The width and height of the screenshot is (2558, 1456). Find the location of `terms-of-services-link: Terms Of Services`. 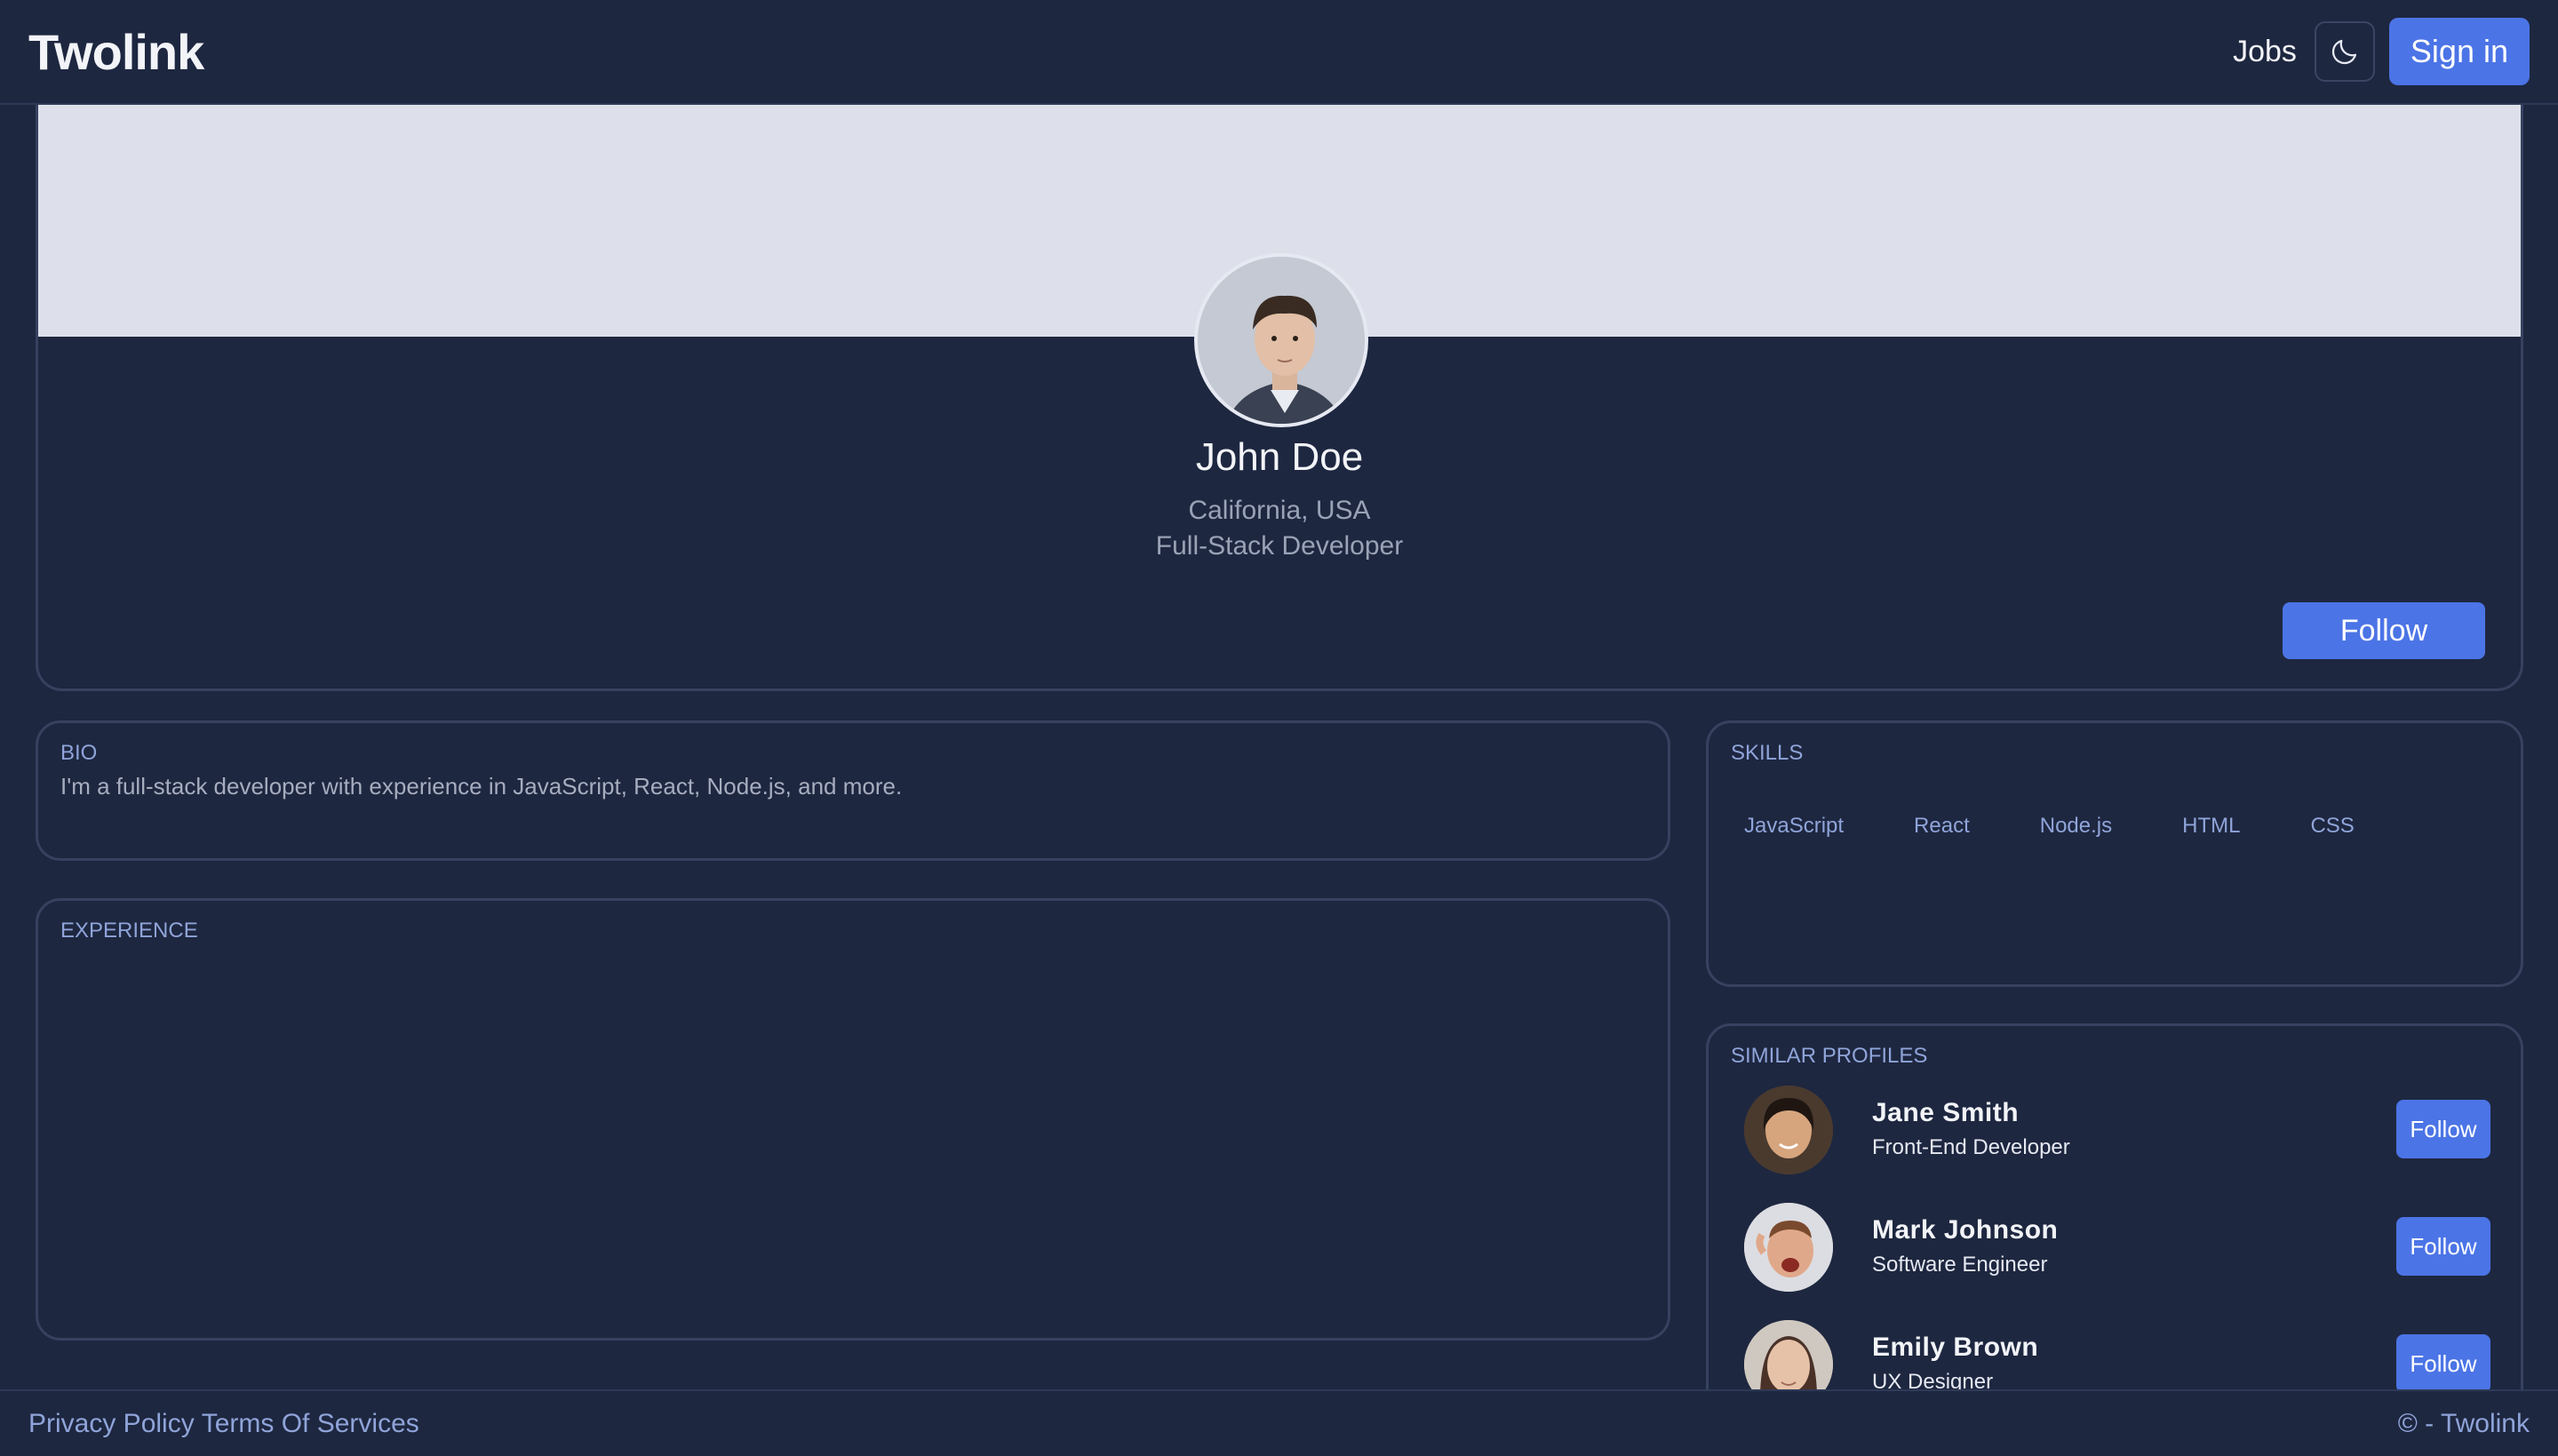

terms-of-services-link: Terms Of Services is located at coordinates (310, 1424).